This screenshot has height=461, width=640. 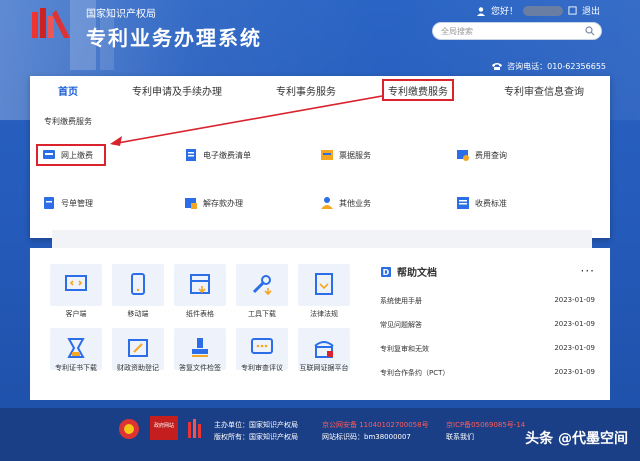 I want to click on online-payment-icon, so click(x=49, y=154).